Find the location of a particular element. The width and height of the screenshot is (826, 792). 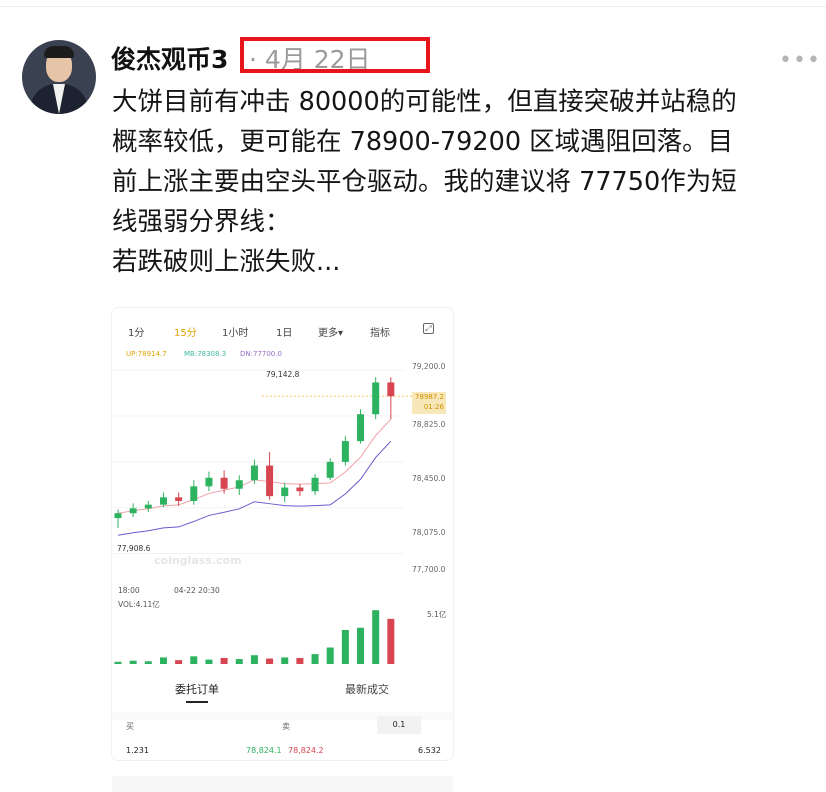

candle-countdown: 01:26 is located at coordinates (433, 407).